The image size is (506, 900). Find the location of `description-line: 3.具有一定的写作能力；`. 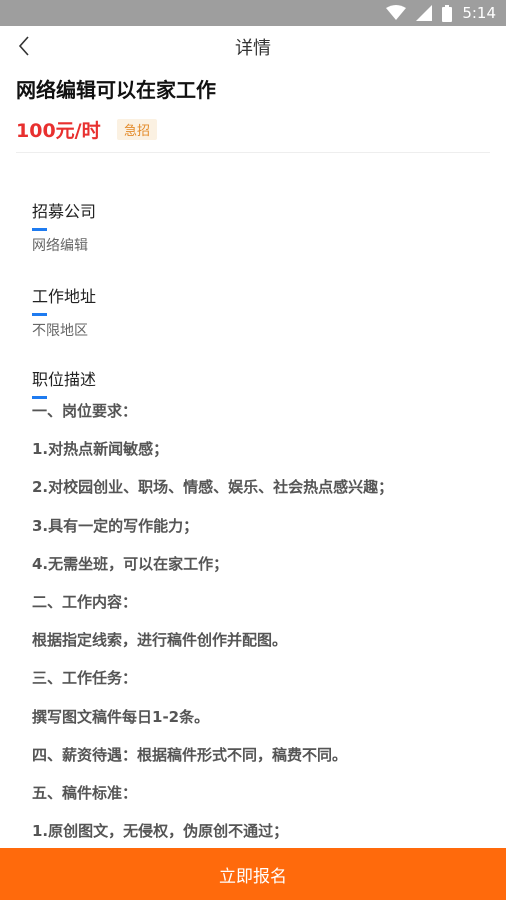

description-line: 3.具有一定的写作能力； is located at coordinates (115, 525).